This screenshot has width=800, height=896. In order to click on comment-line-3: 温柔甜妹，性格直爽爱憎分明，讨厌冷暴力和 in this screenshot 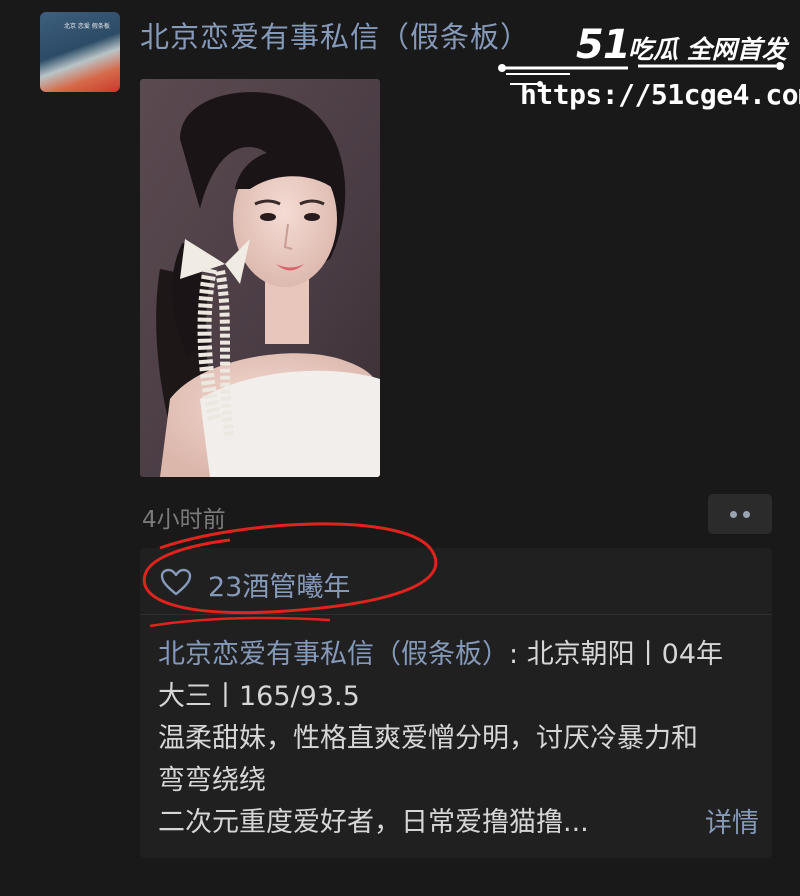, I will do `click(428, 738)`.